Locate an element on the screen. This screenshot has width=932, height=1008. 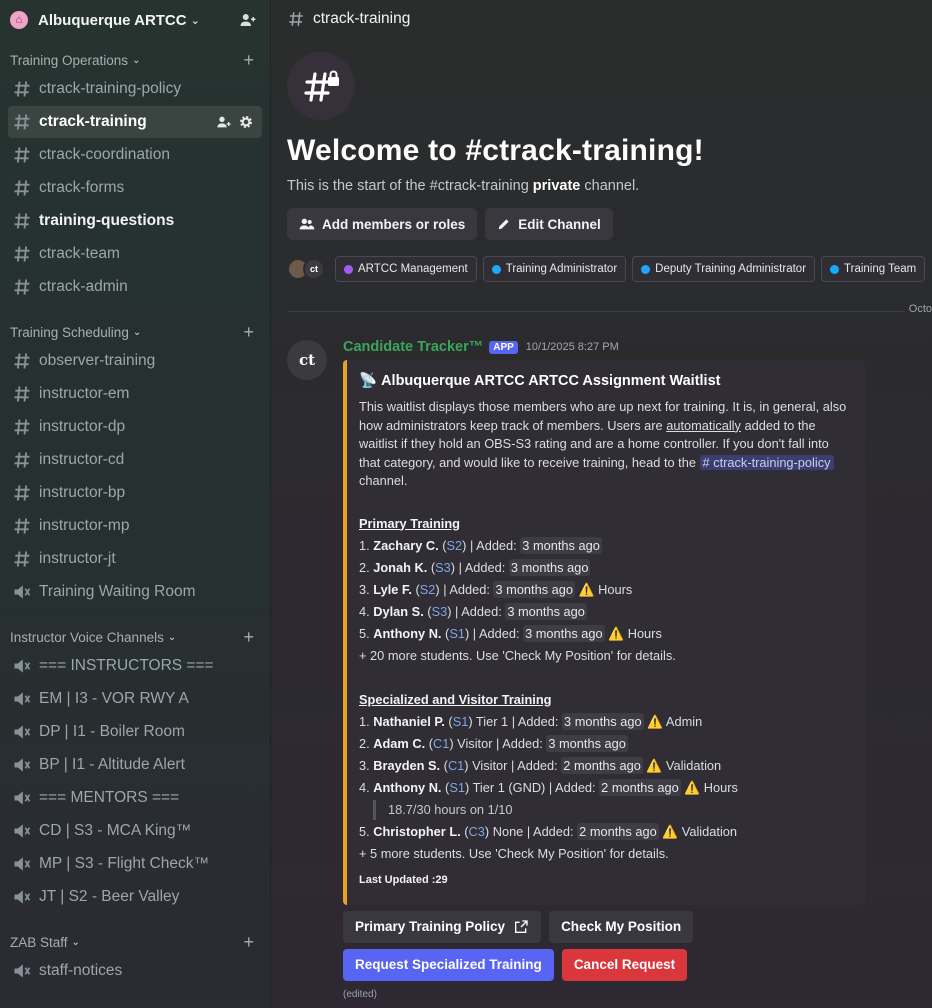
sidebar-channel-item: ctrack-team is located at coordinates (135, 254).